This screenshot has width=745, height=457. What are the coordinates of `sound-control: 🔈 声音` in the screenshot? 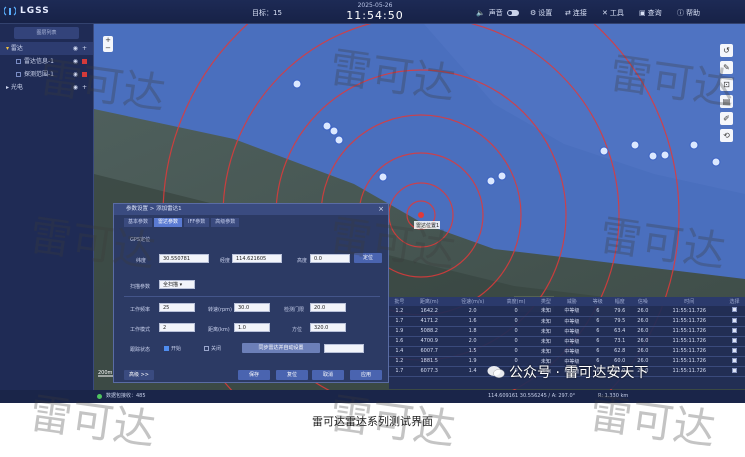 It's located at (497, 13).